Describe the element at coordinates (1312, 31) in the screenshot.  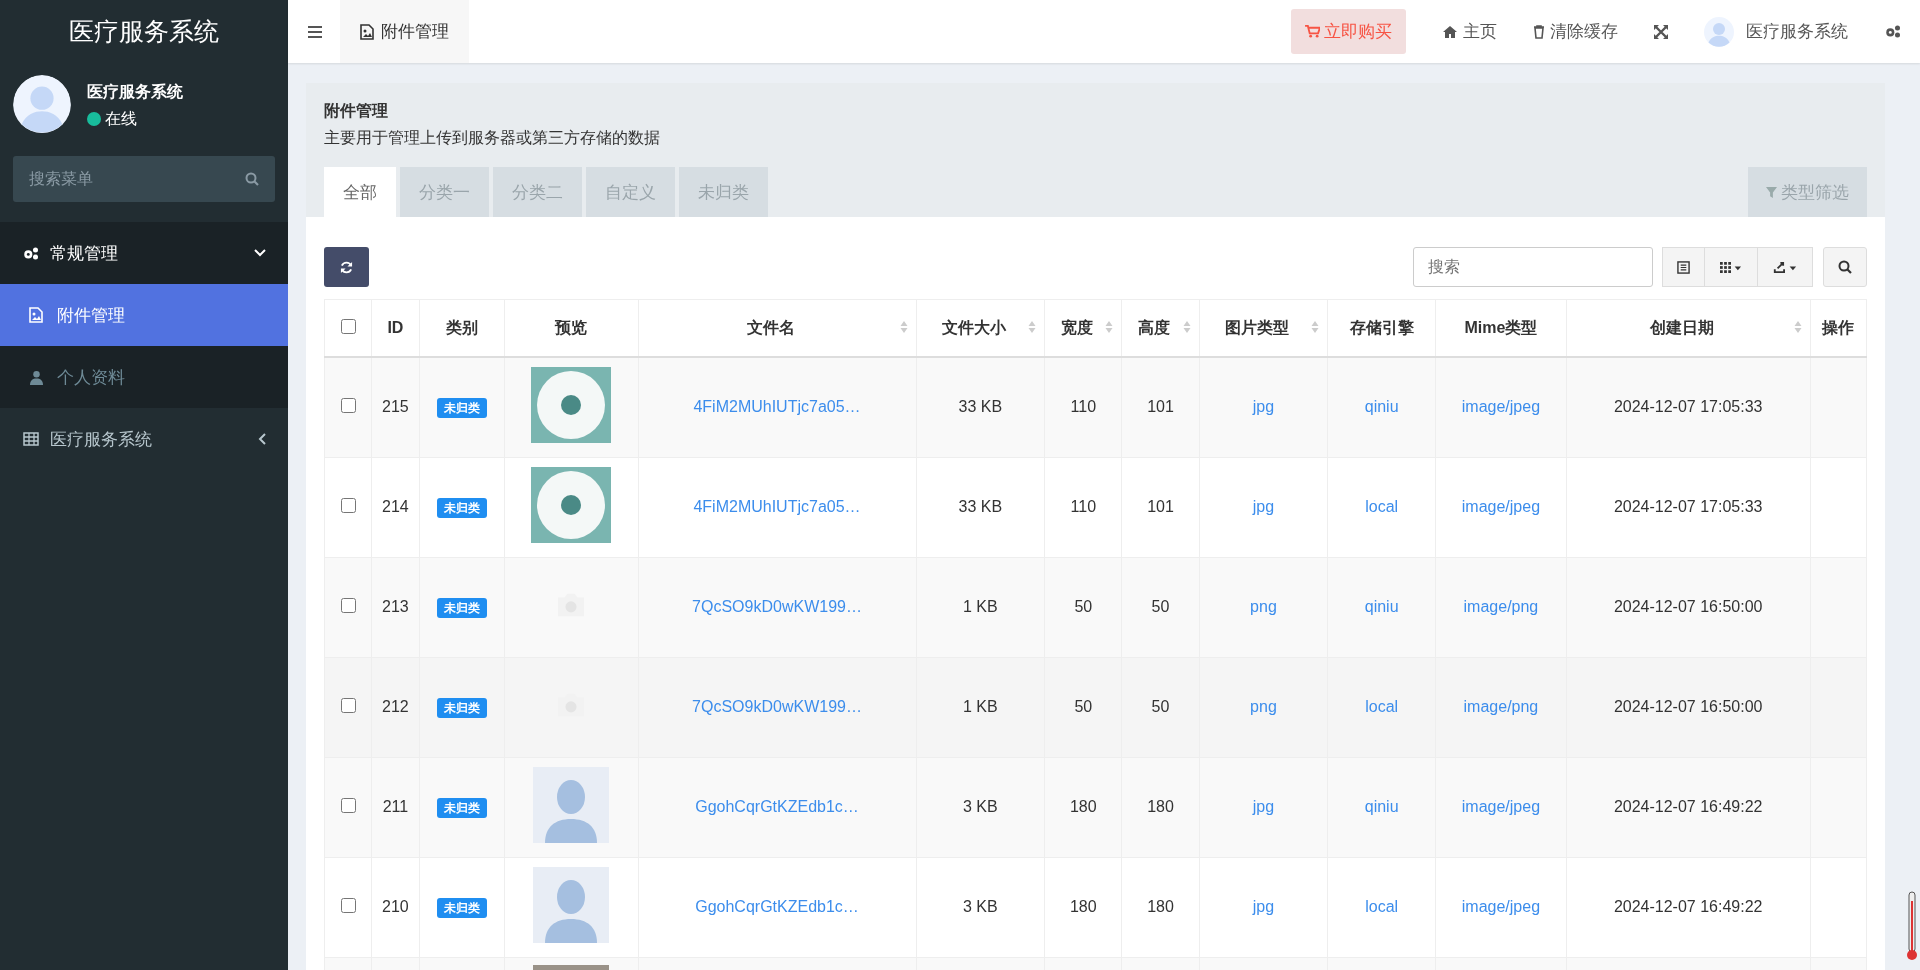
I see `cart-icon` at that location.